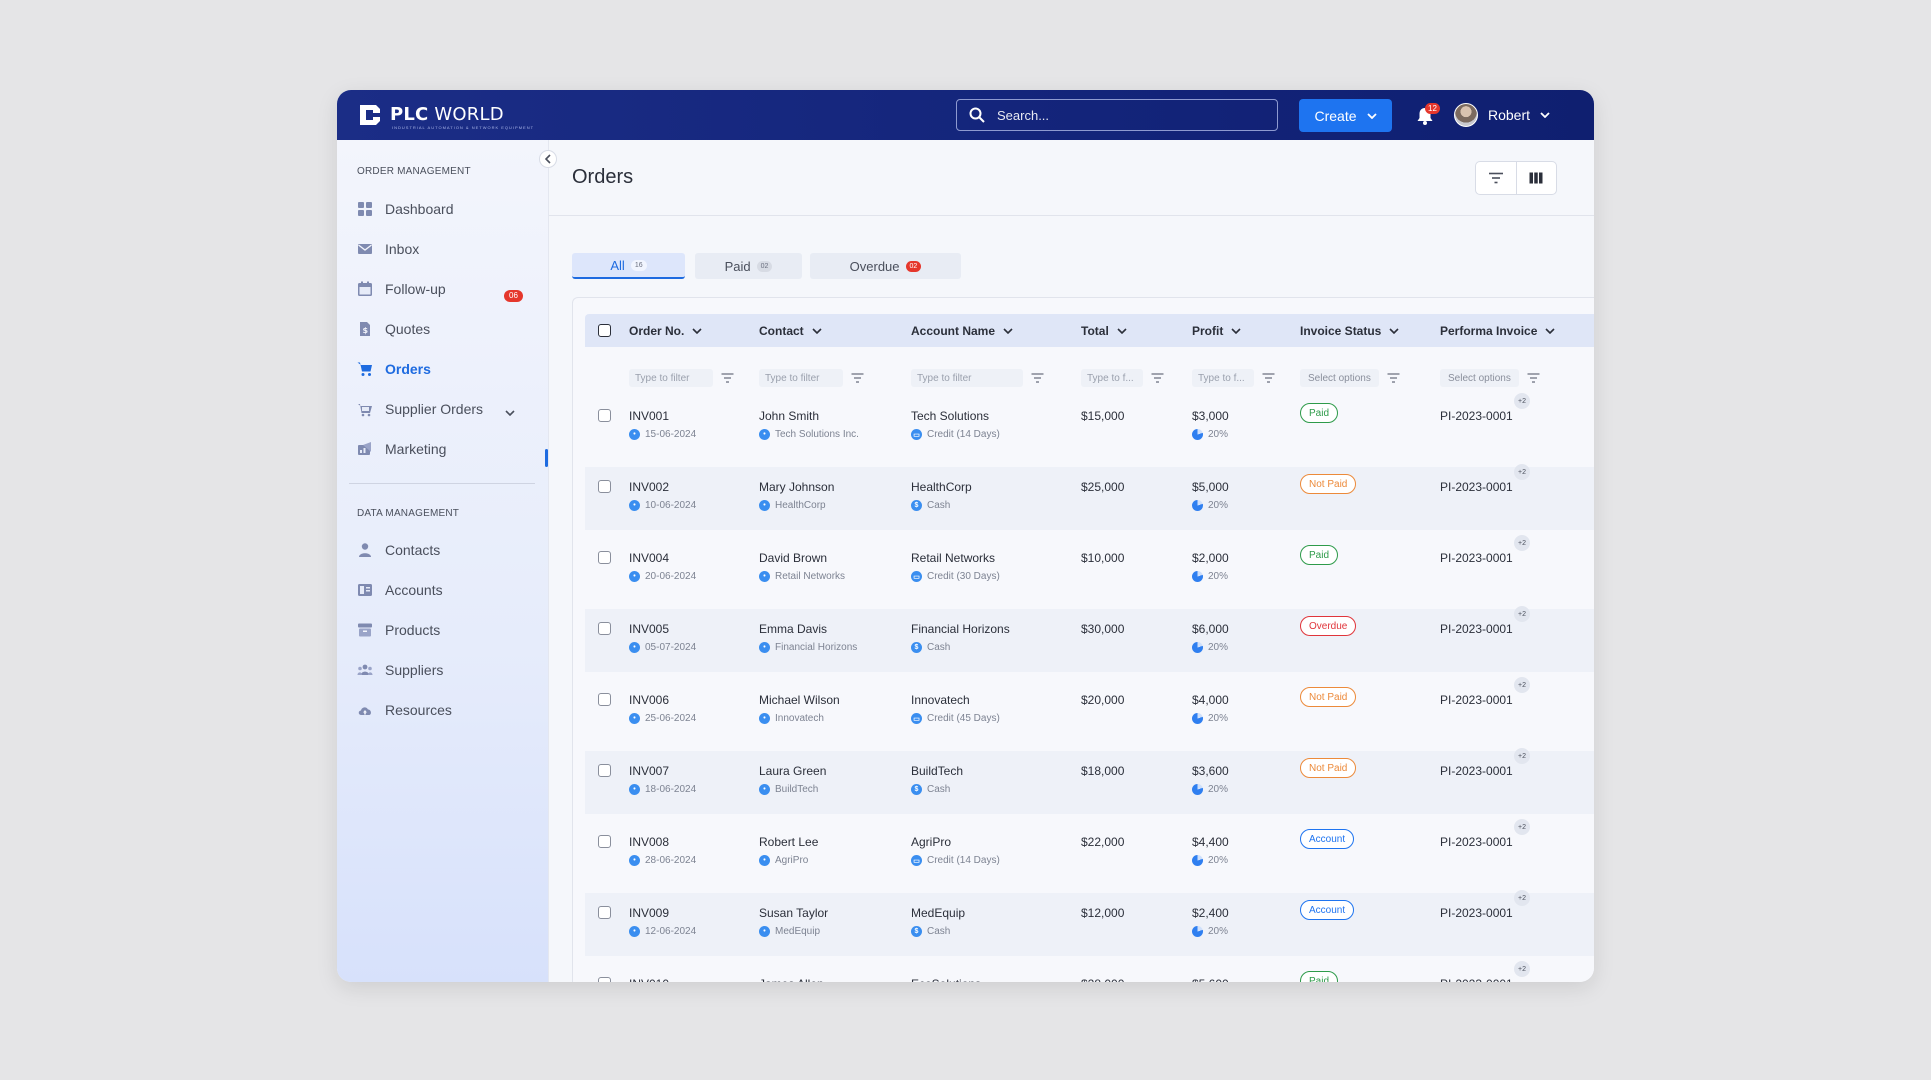  What do you see at coordinates (628, 266) in the screenshot?
I see `tab-all: All 16` at bounding box center [628, 266].